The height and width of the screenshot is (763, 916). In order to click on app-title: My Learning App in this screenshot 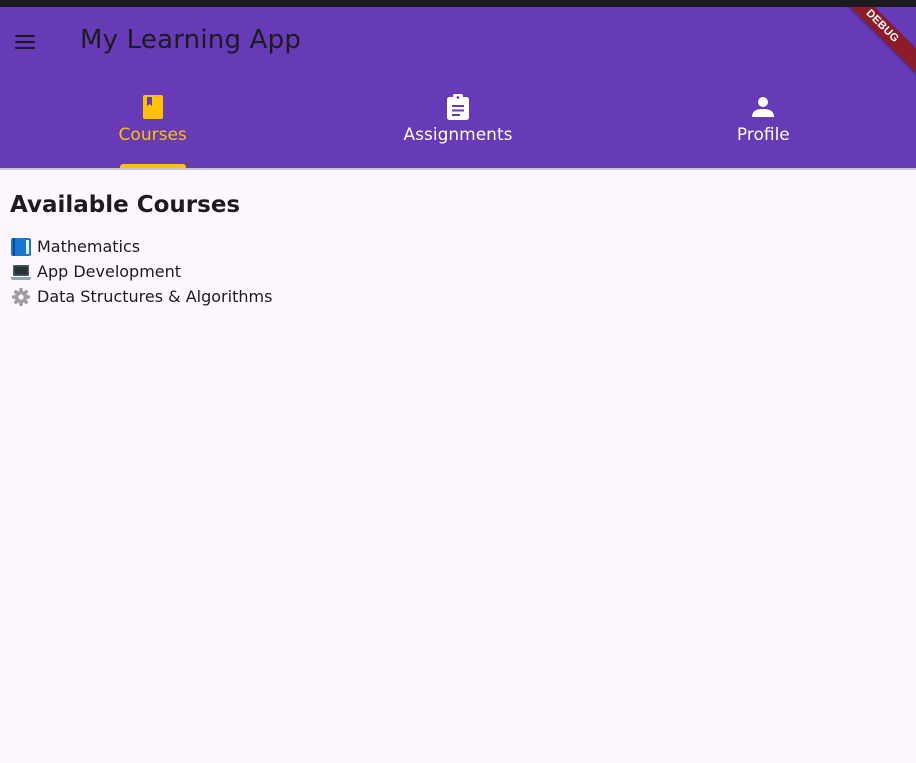, I will do `click(191, 40)`.